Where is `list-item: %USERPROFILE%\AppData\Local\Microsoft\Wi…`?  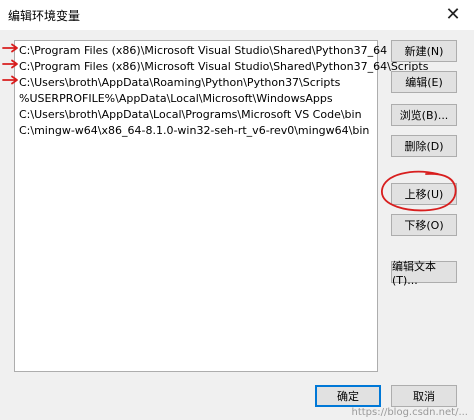 list-item: %USERPROFILE%\AppData\Local\Microsoft\Wi… is located at coordinates (176, 98).